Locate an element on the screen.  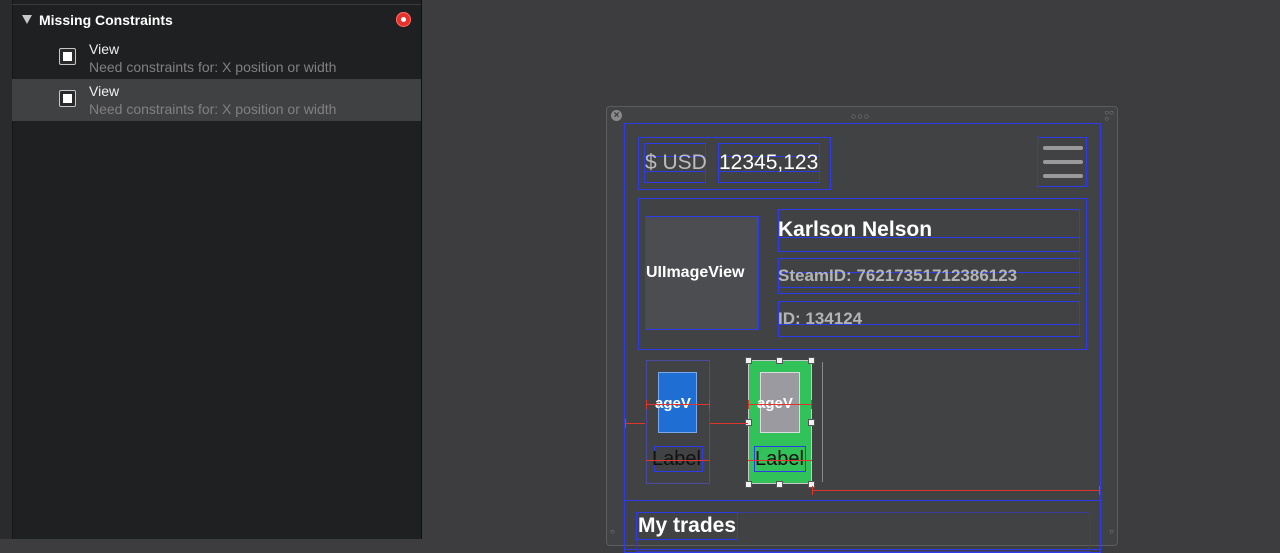
name-label: Karlson Nelson is located at coordinates (855, 230).